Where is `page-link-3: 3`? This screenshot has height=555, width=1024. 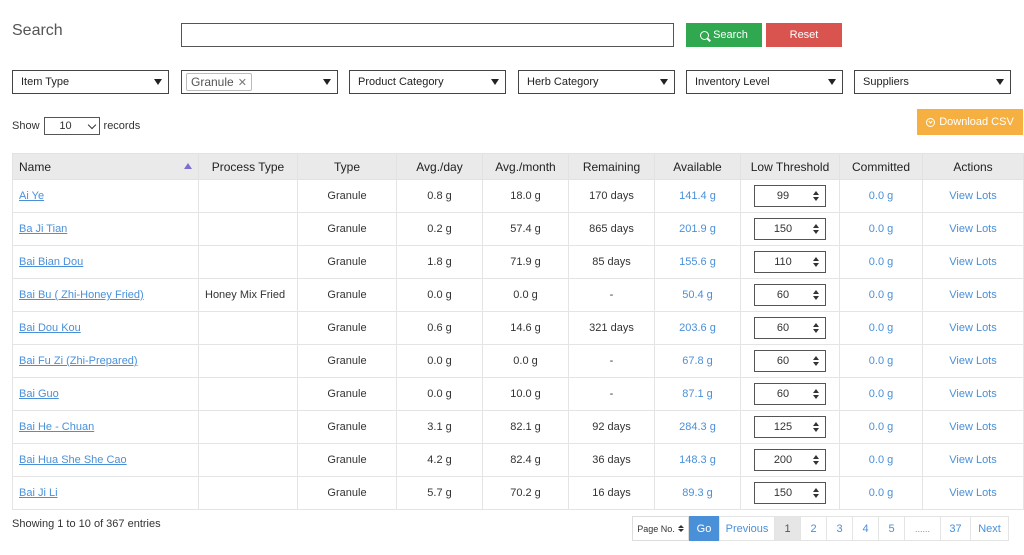 page-link-3: 3 is located at coordinates (840, 528).